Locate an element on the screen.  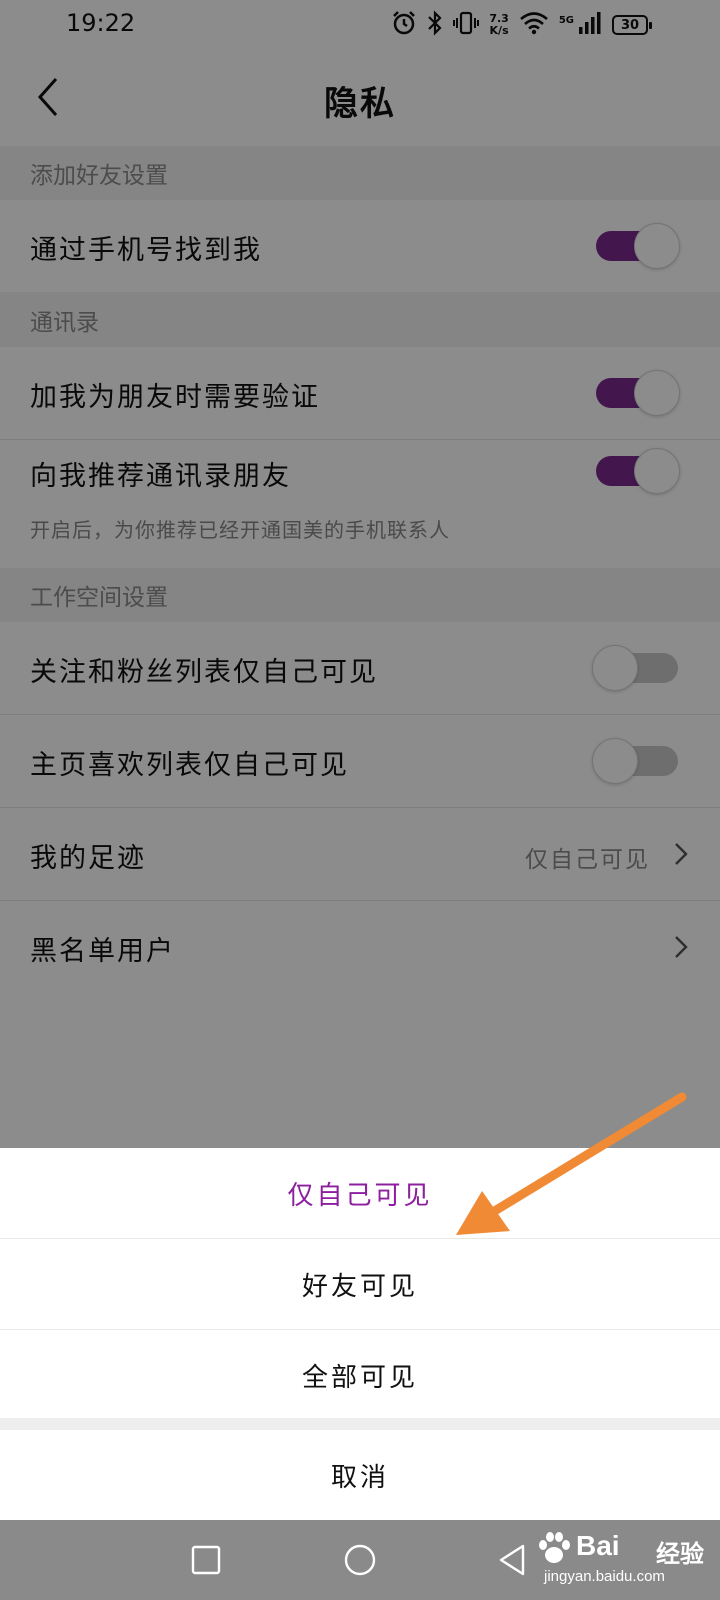
paw-logo-icon is located at coordinates (554, 1547).